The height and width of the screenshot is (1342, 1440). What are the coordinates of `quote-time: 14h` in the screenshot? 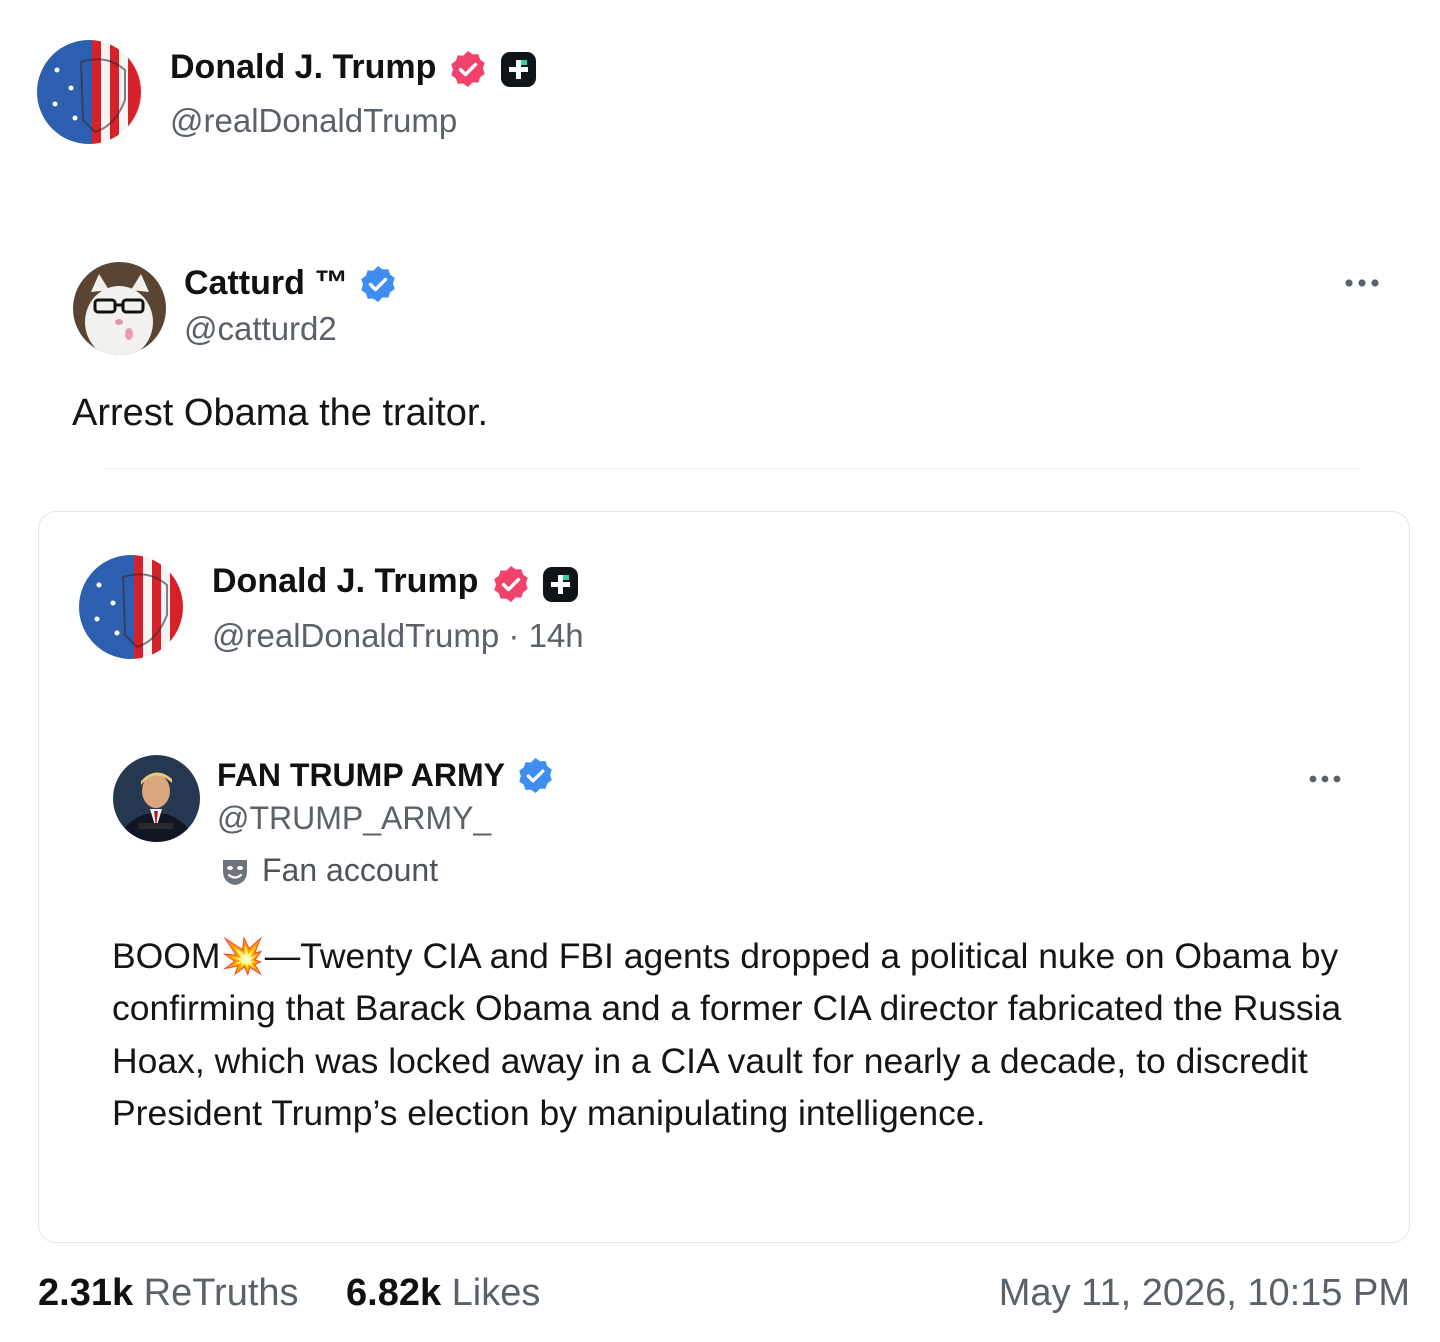 It's located at (556, 635).